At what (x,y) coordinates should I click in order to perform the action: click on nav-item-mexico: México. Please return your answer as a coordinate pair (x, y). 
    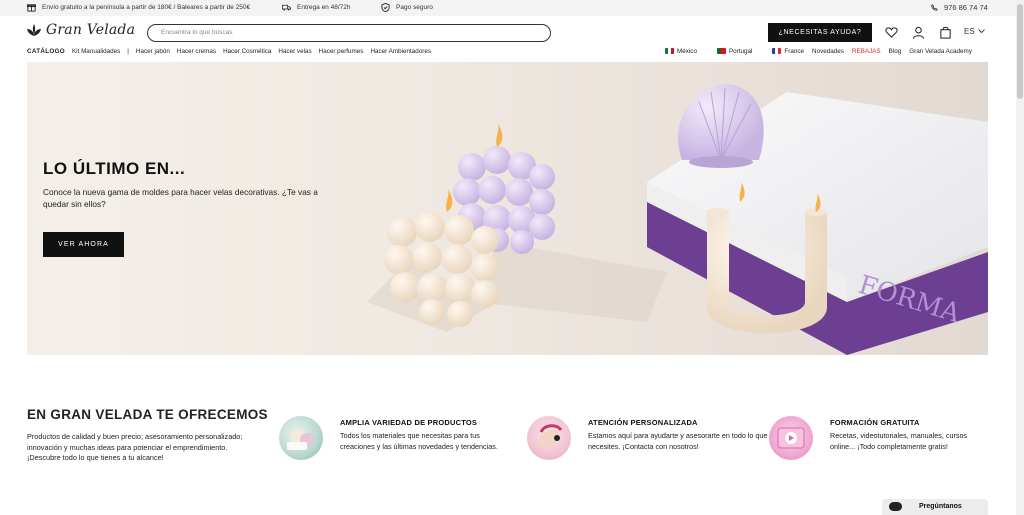
    Looking at the image, I should click on (681, 51).